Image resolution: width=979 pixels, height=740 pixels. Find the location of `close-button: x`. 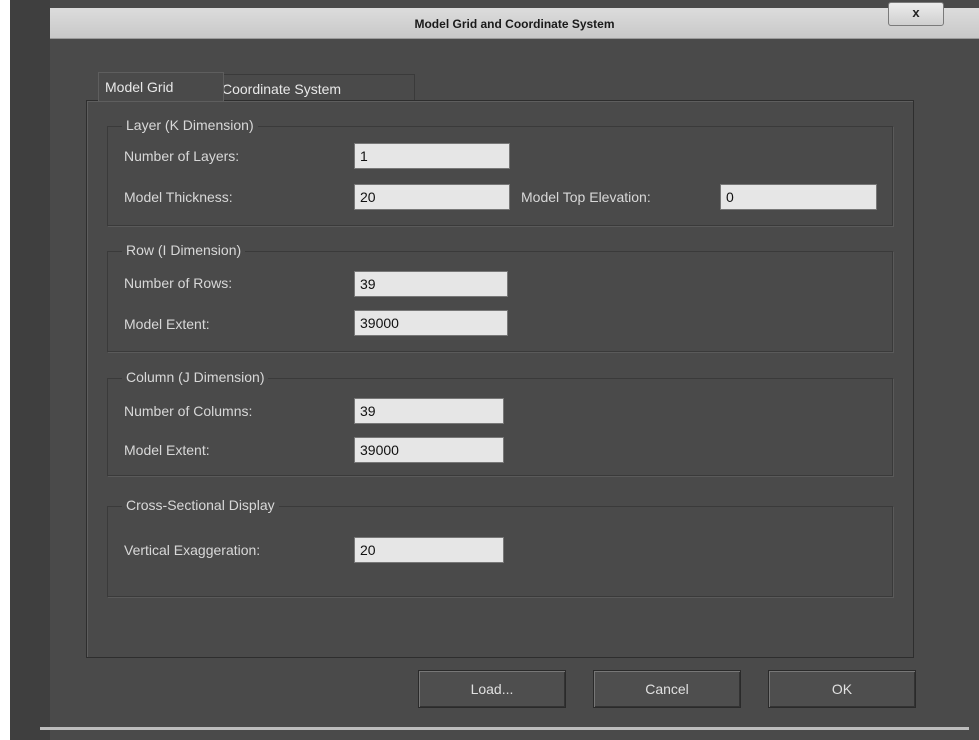

close-button: x is located at coordinates (916, 14).